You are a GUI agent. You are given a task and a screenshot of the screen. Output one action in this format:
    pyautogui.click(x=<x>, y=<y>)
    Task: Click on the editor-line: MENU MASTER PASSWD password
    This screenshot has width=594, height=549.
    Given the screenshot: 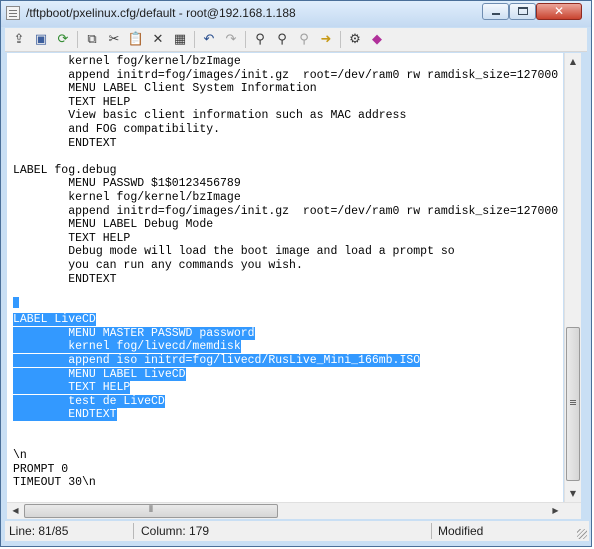 What is the action you would take?
    pyautogui.click(x=285, y=333)
    